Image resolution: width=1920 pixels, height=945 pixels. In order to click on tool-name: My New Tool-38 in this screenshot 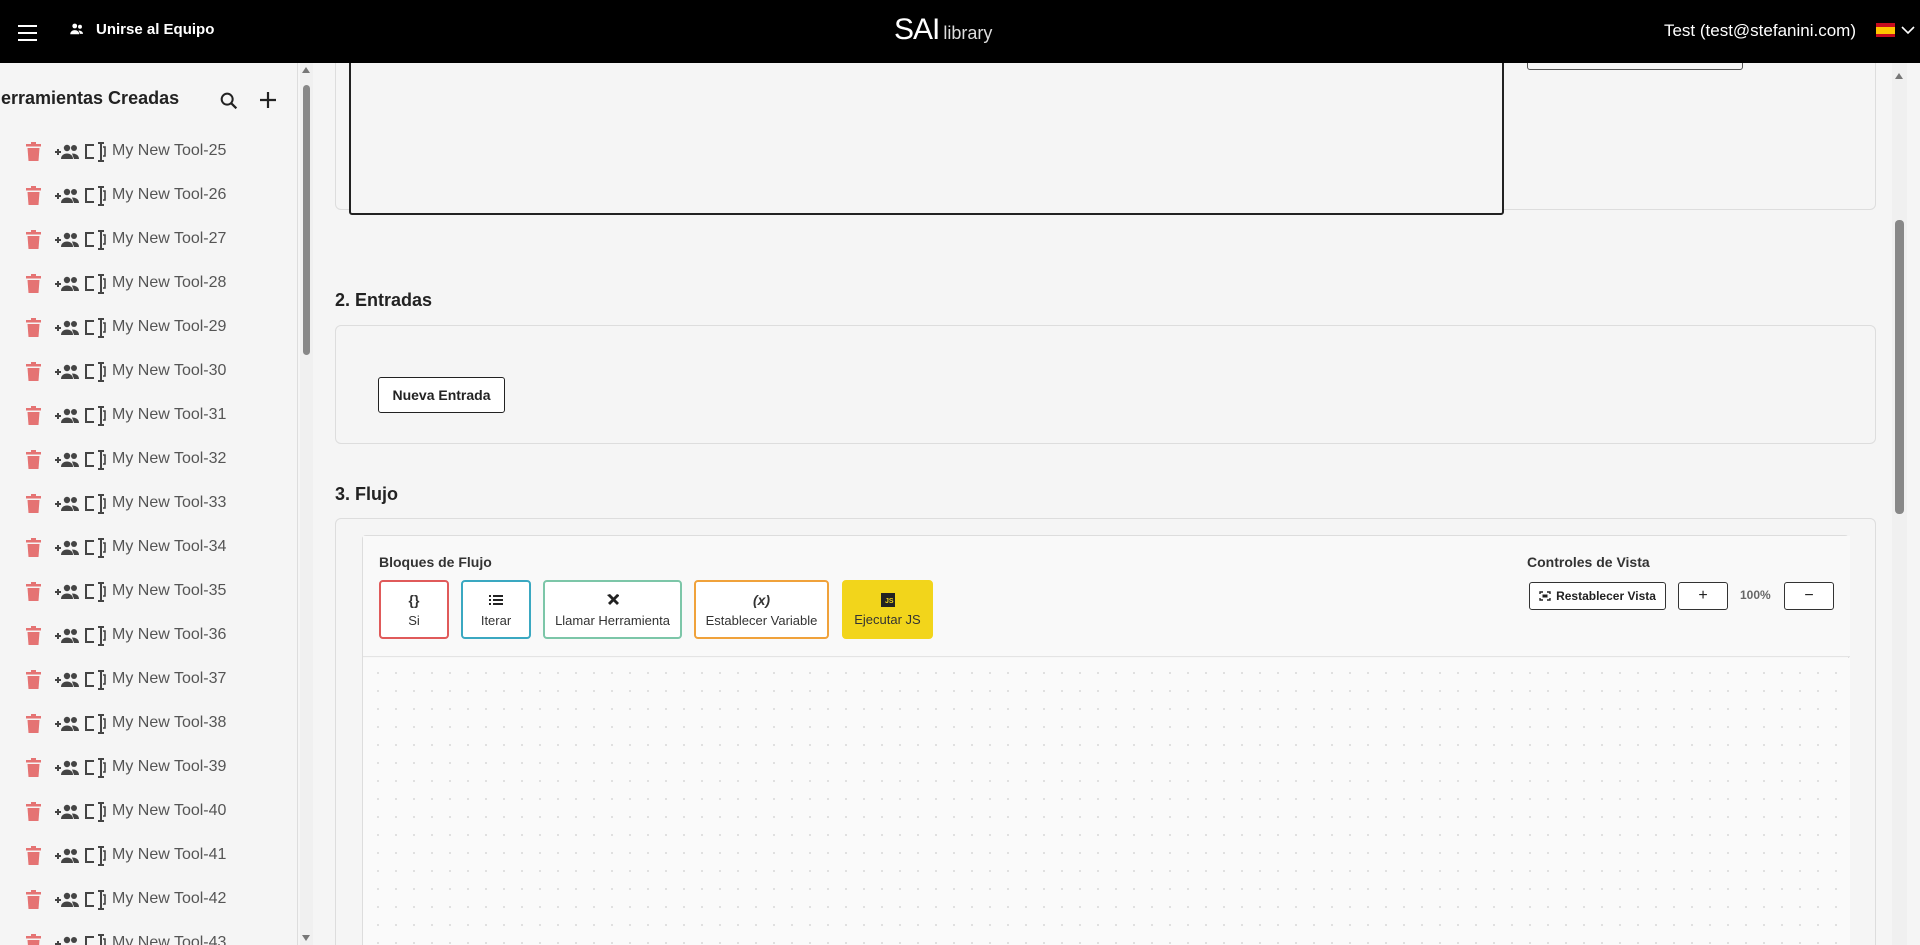, I will do `click(169, 723)`.